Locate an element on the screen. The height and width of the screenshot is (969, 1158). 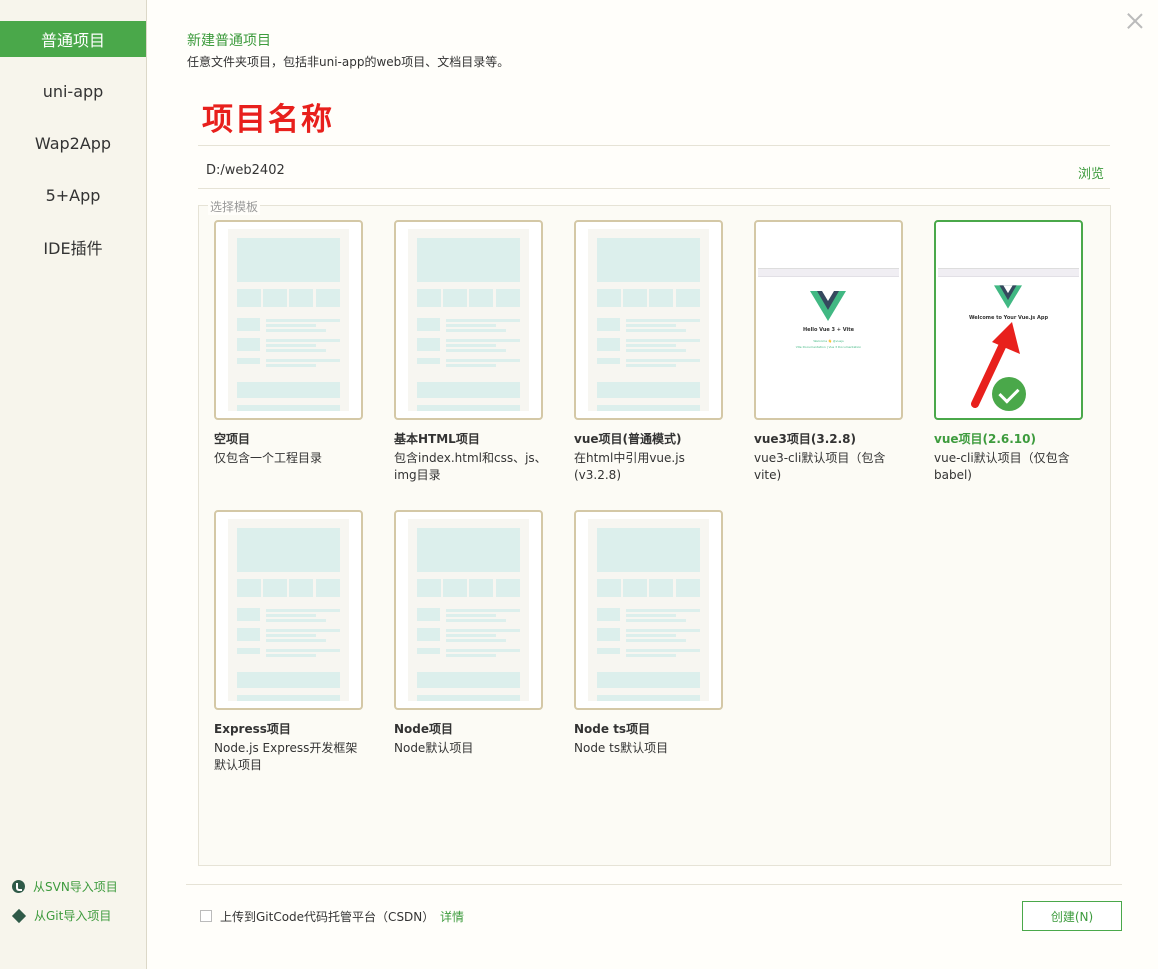
template-card-node is located at coordinates (468, 610).